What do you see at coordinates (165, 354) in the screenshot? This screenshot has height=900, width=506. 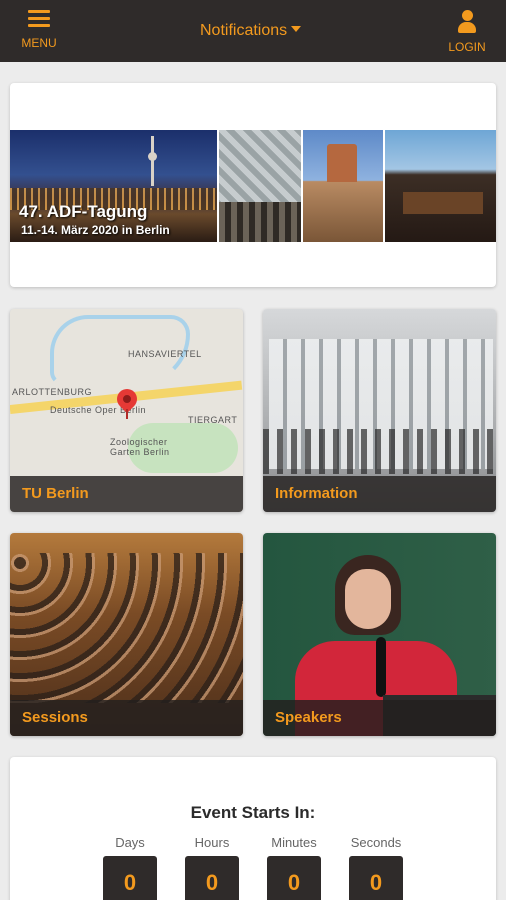 I see `map-label-hansaviertel: HANSAVIERTEL` at bounding box center [165, 354].